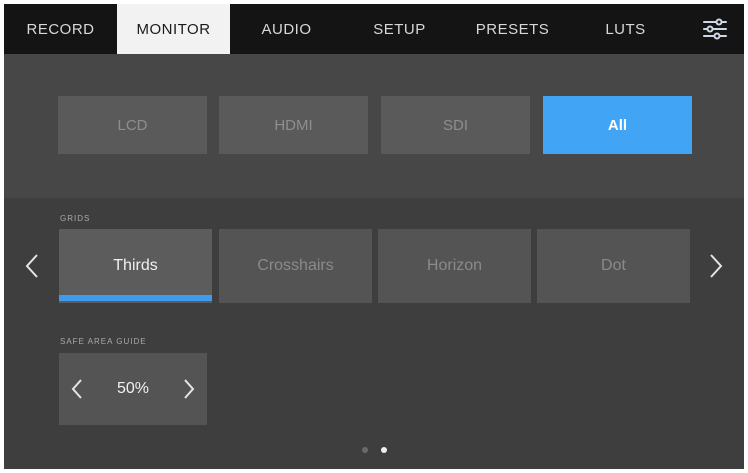  I want to click on grids-next-button, so click(716, 266).